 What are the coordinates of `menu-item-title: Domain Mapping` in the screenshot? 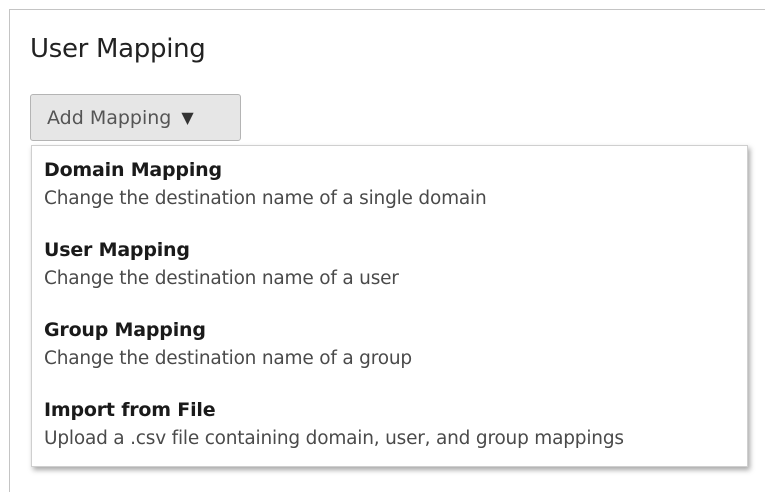 It's located at (133, 170).